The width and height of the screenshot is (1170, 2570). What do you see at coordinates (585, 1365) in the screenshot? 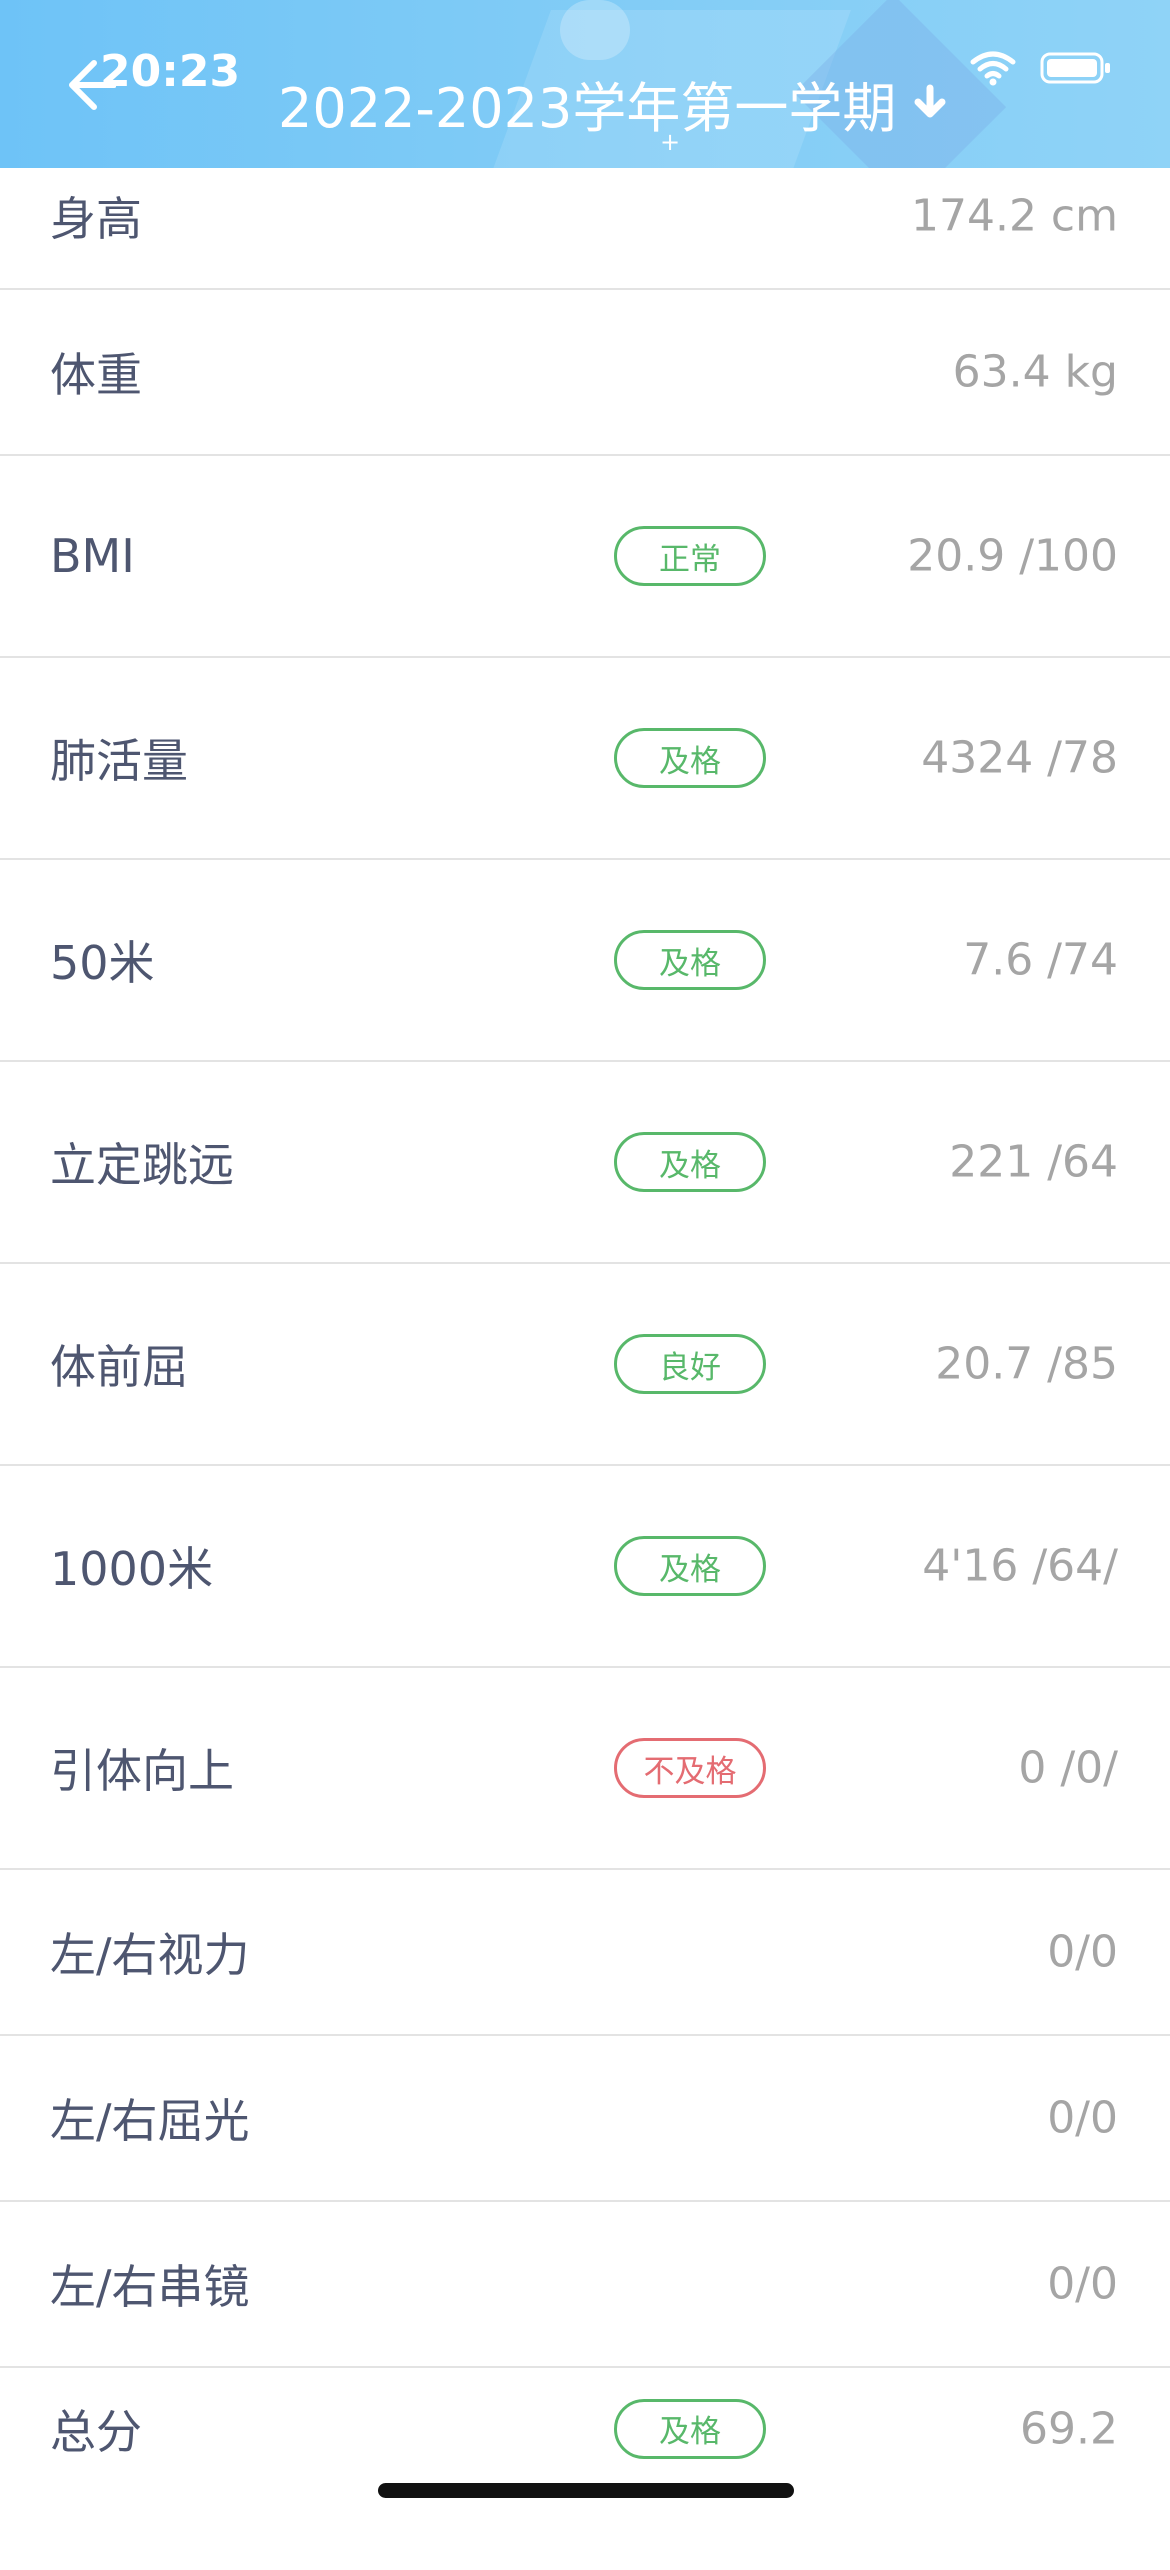
I see `list-item-sit-and-reach: 体前屈 良好 20.7 /85` at bounding box center [585, 1365].